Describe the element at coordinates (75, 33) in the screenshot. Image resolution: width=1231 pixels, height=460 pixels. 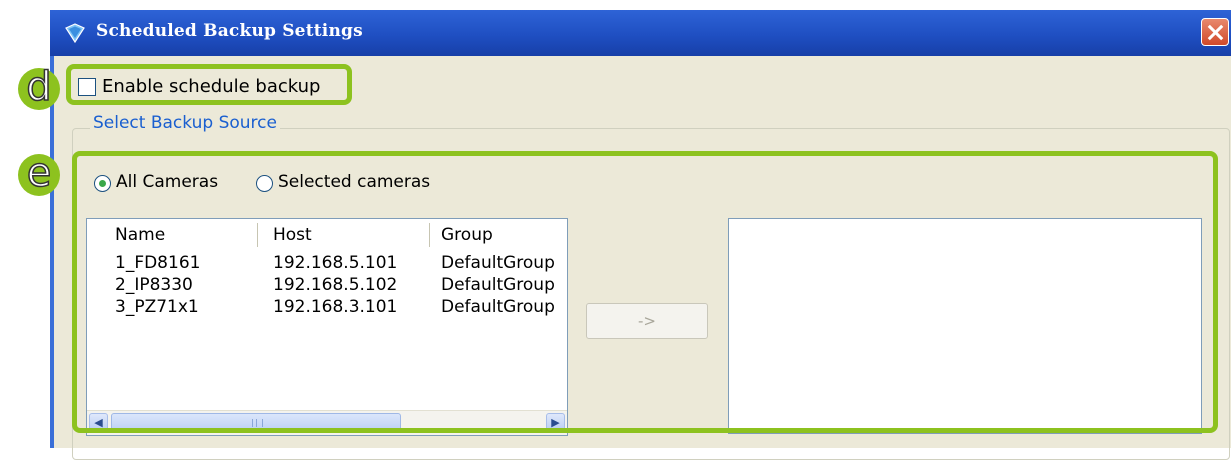
I see `app-shield-icon` at that location.